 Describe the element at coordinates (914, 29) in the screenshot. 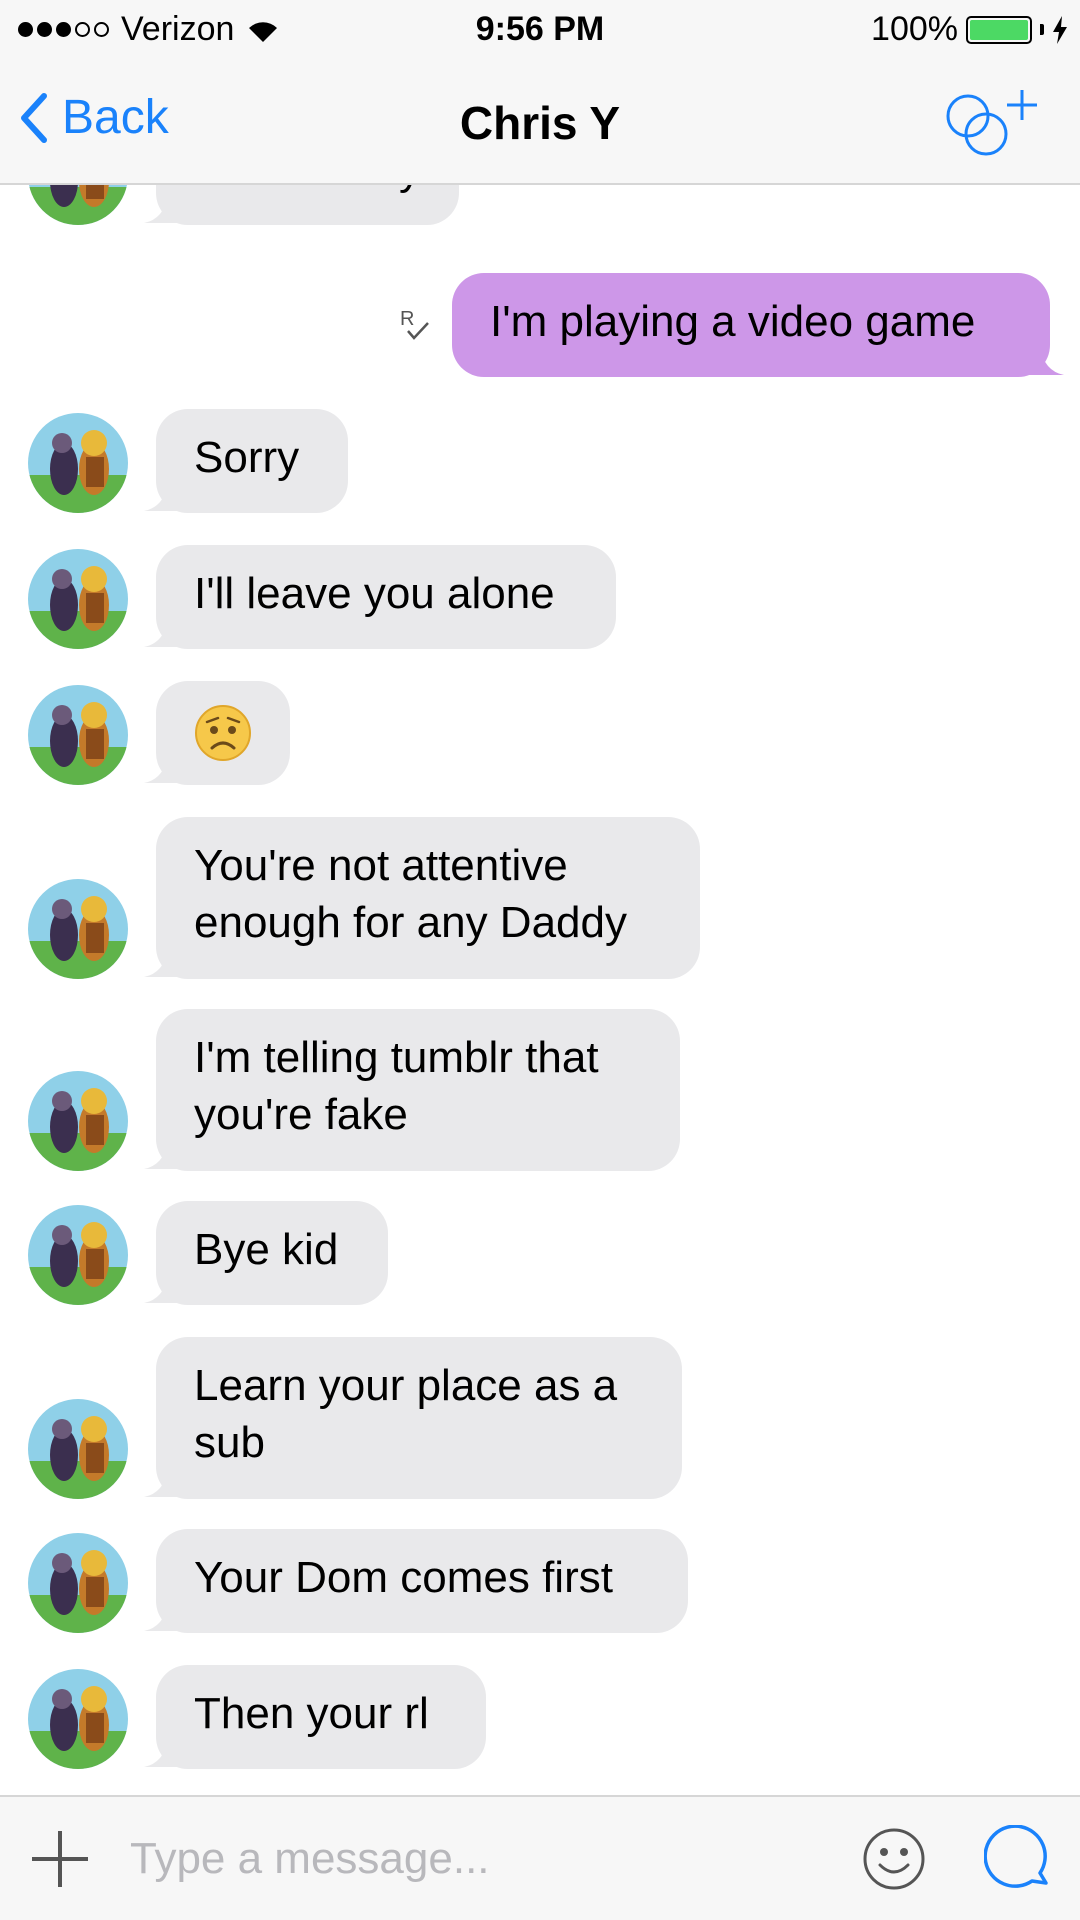

I see `battery-percent: 100%` at that location.